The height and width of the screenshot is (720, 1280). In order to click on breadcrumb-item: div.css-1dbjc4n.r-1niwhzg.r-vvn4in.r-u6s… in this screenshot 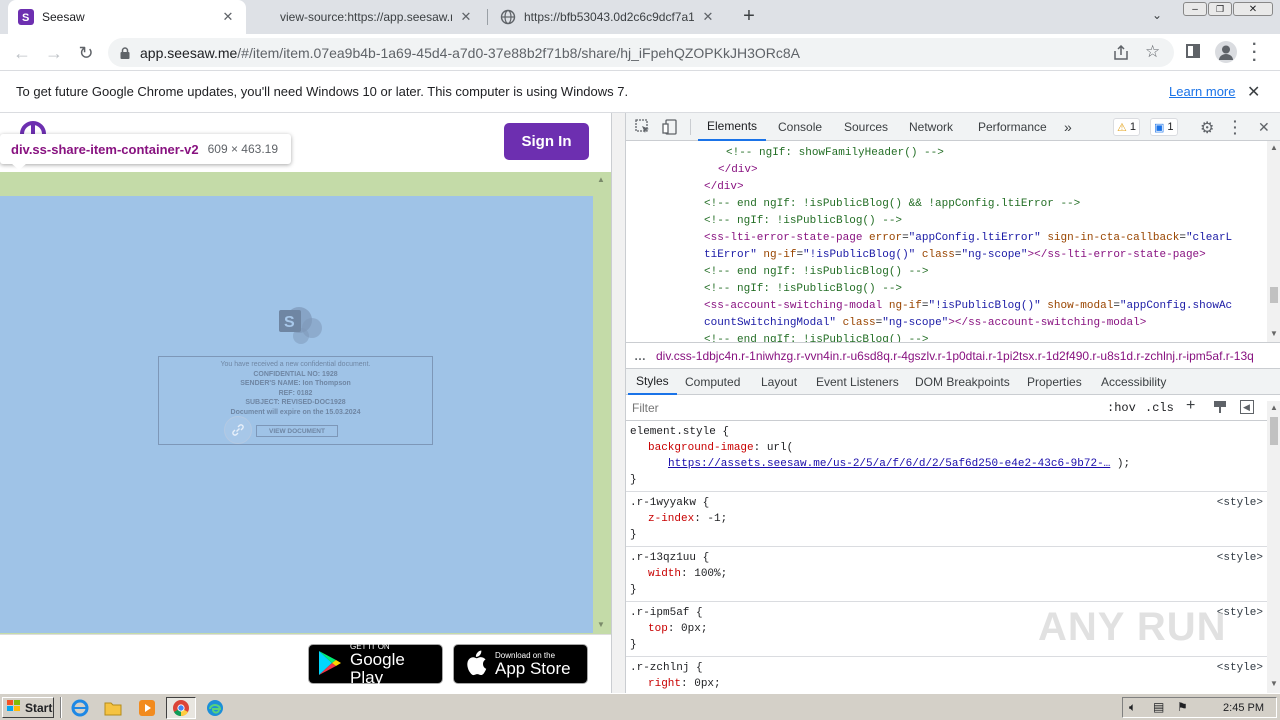, I will do `click(955, 356)`.